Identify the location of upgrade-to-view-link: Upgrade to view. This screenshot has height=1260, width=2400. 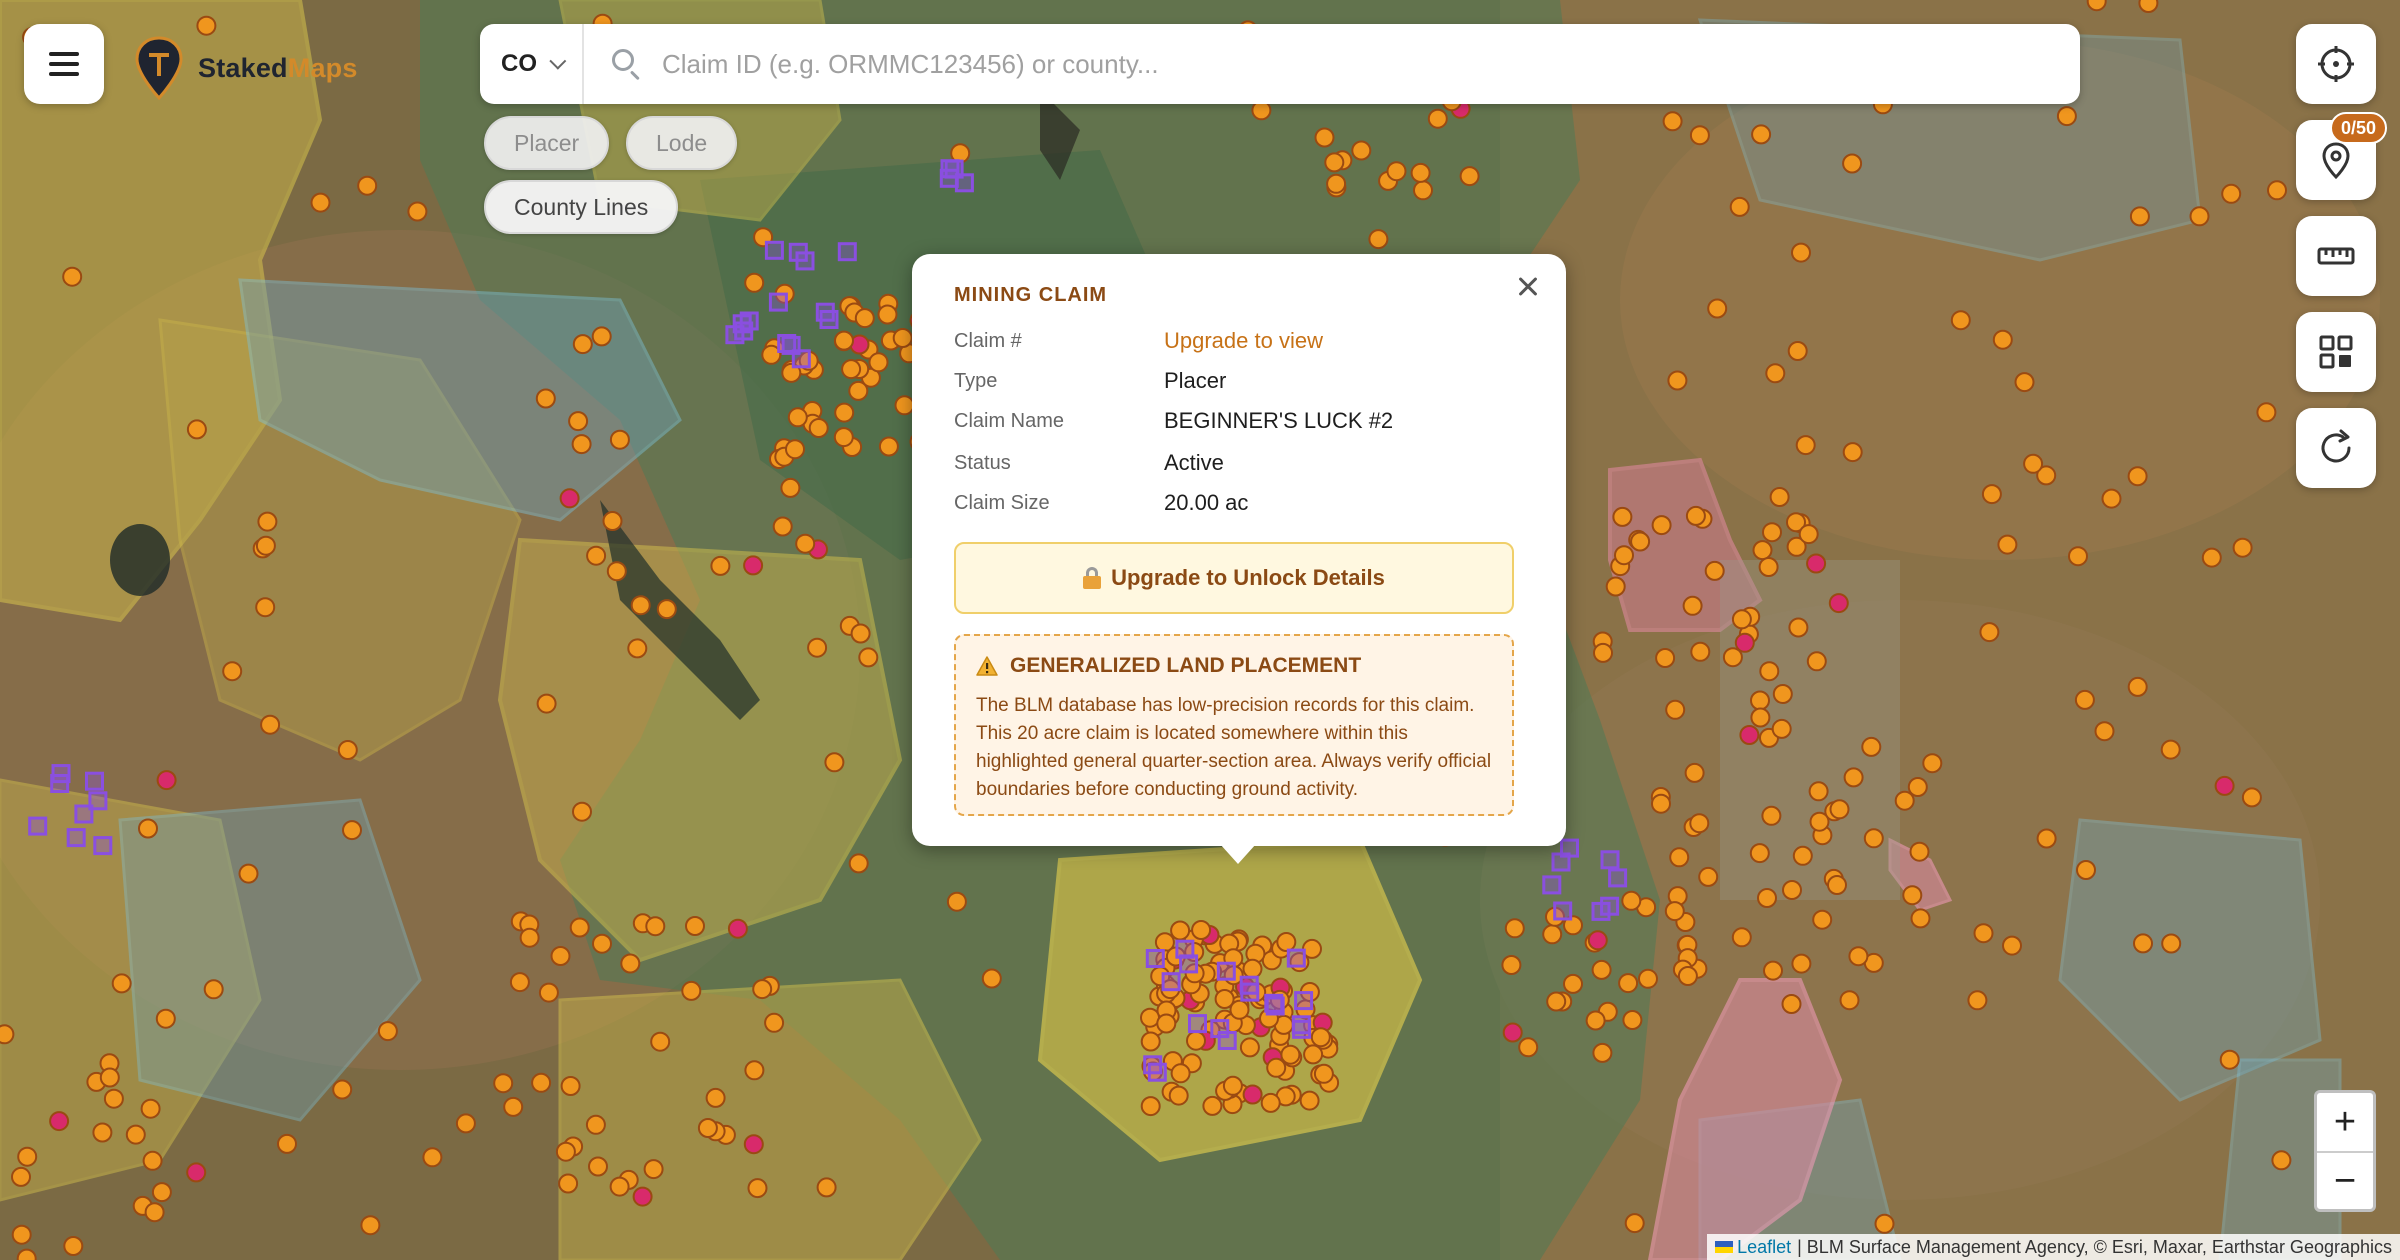
(1243, 341).